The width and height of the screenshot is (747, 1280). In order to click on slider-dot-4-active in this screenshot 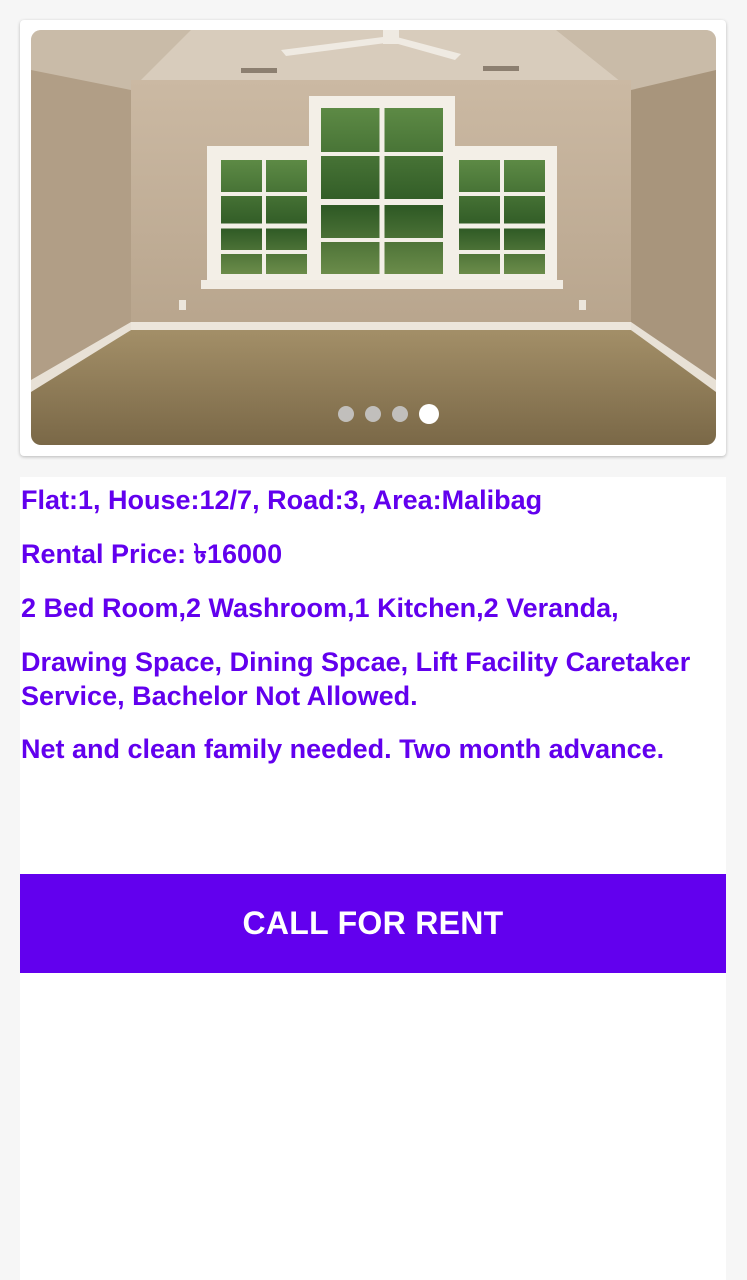, I will do `click(429, 414)`.